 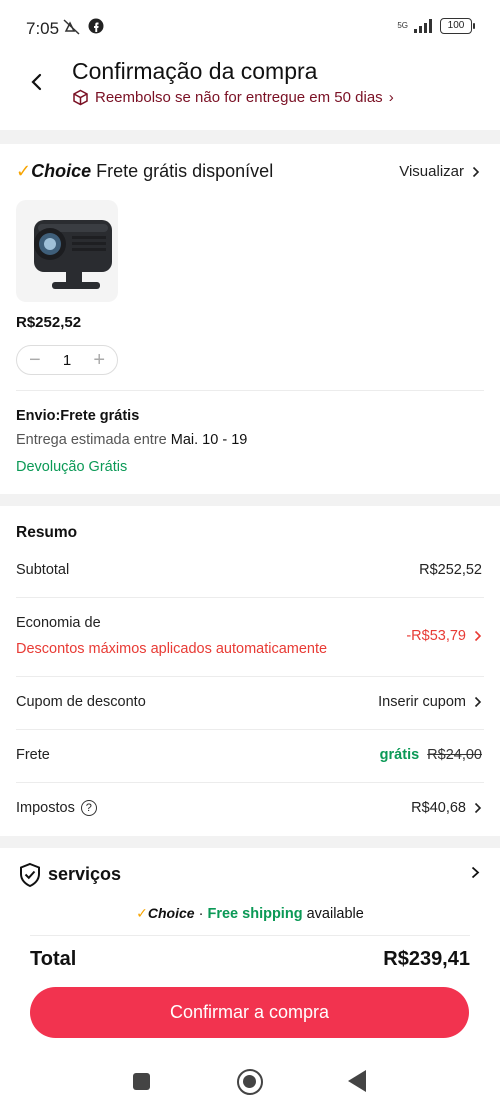 I want to click on quantity-value: 1, so click(x=67, y=360).